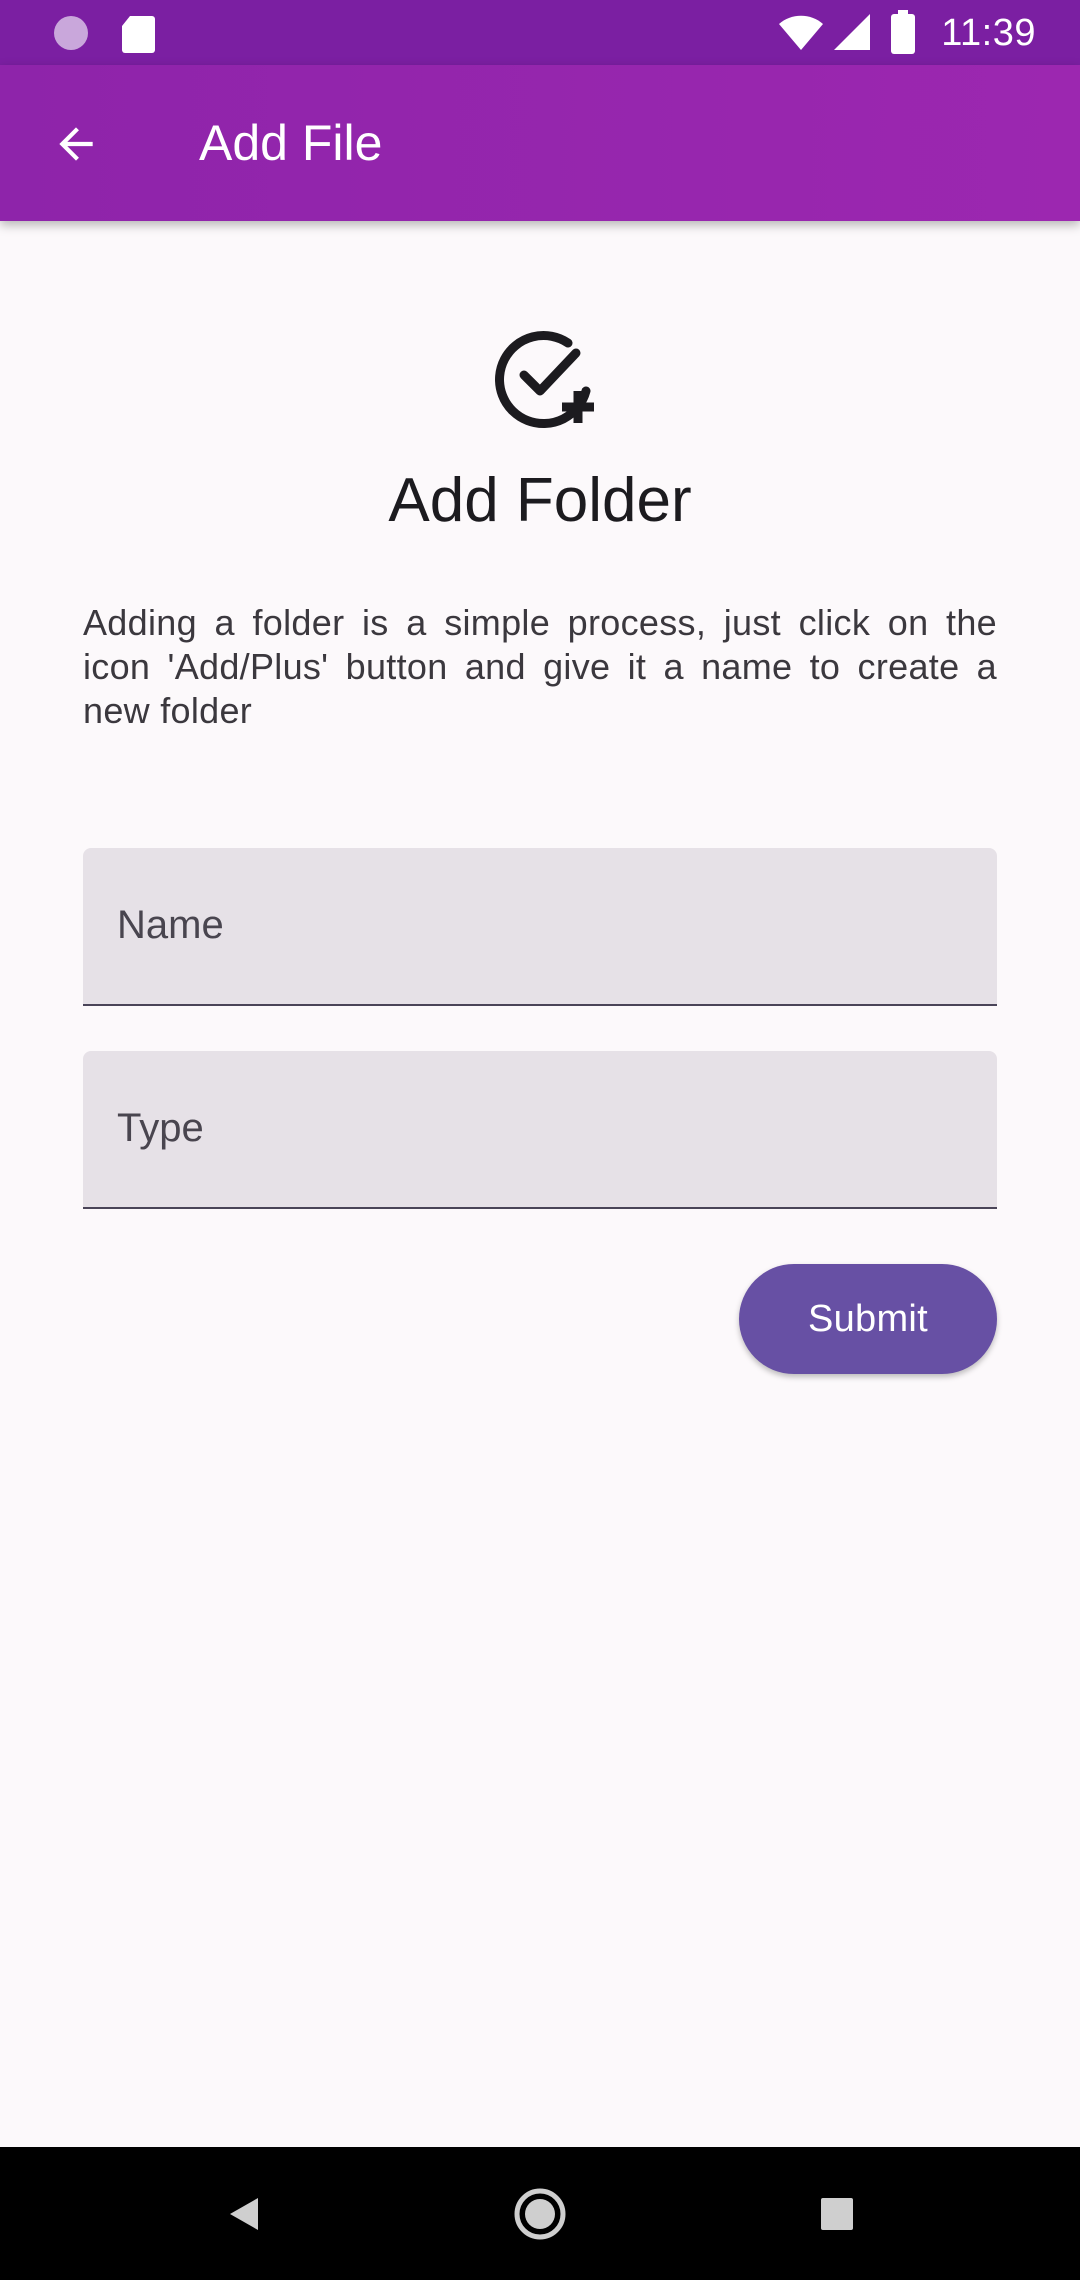  Describe the element at coordinates (291, 143) in the screenshot. I see `app-title: Add File` at that location.